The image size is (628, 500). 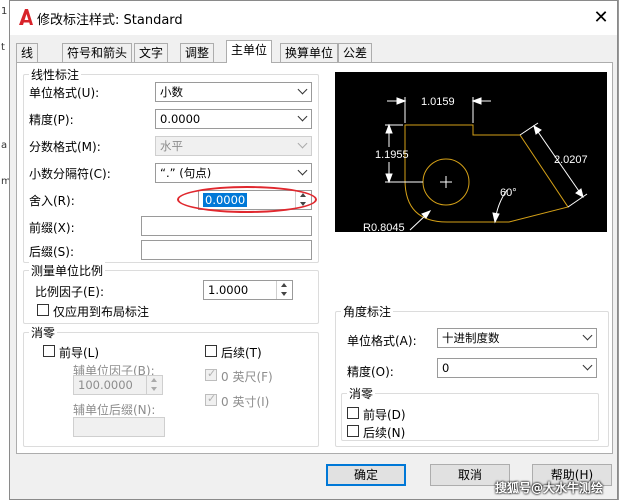 I want to click on title-bar: 修改标注样式: Standard ✕, so click(x=313, y=18).